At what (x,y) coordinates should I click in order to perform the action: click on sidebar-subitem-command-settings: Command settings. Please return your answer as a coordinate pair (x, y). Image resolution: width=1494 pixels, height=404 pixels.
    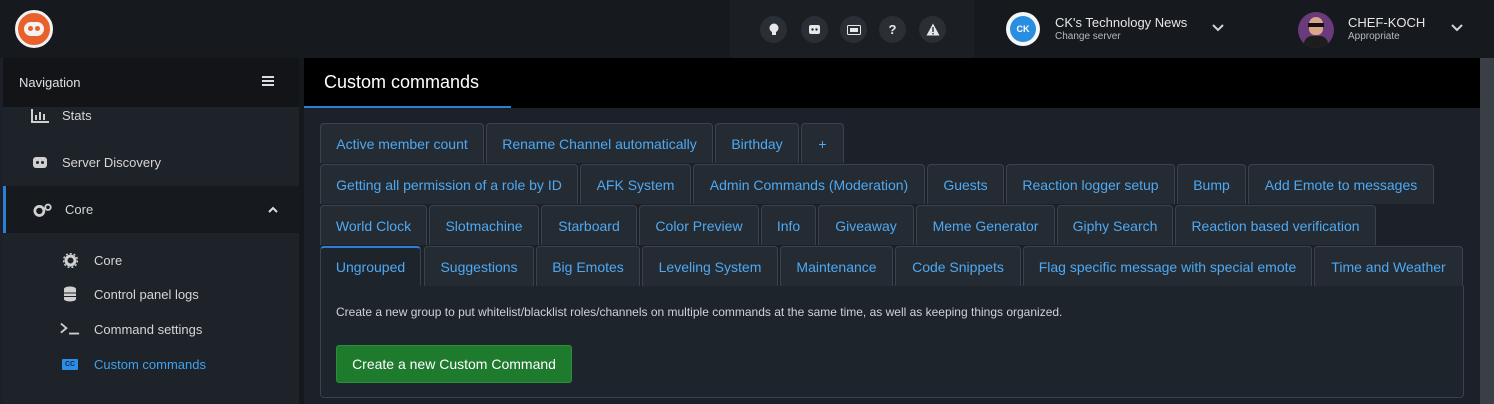
    Looking at the image, I should click on (151, 329).